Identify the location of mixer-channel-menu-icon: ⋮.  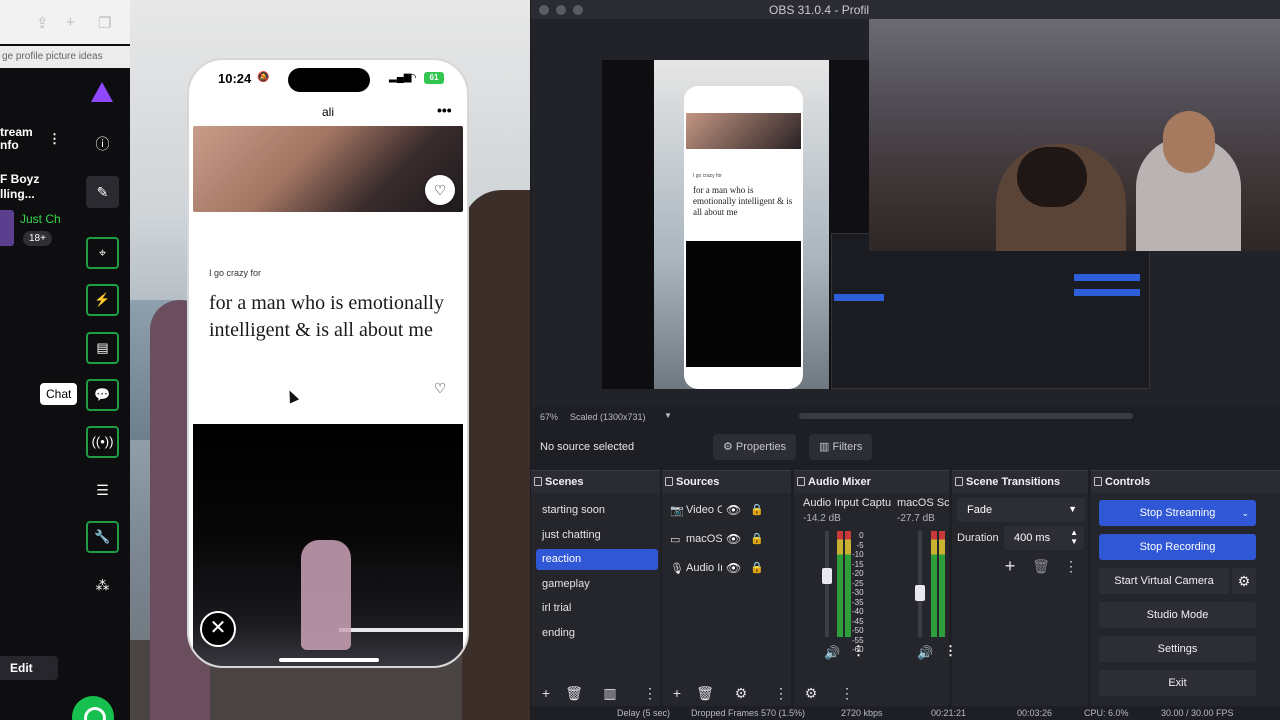
(858, 651).